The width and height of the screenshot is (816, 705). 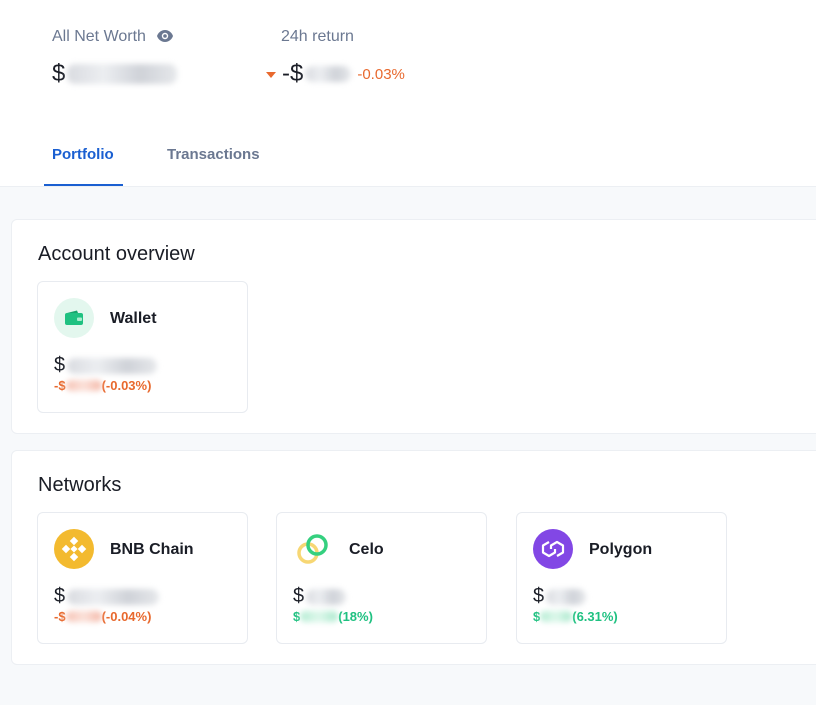 I want to click on network-name: Polygon, so click(x=621, y=549).